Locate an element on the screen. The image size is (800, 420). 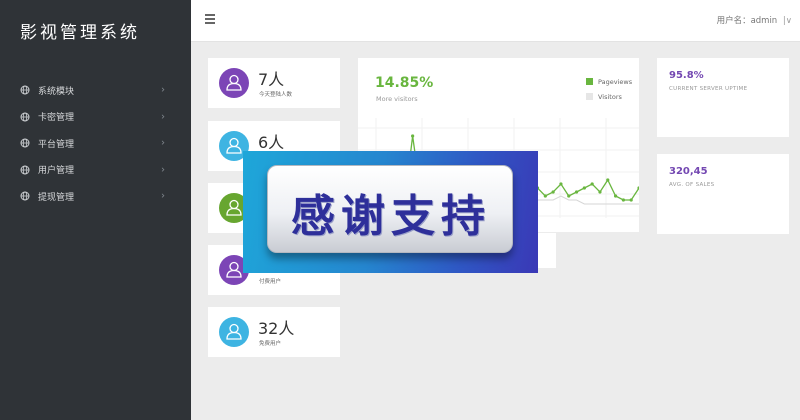
sidebar-item-system-module: 系统模块 › is located at coordinates (95, 90).